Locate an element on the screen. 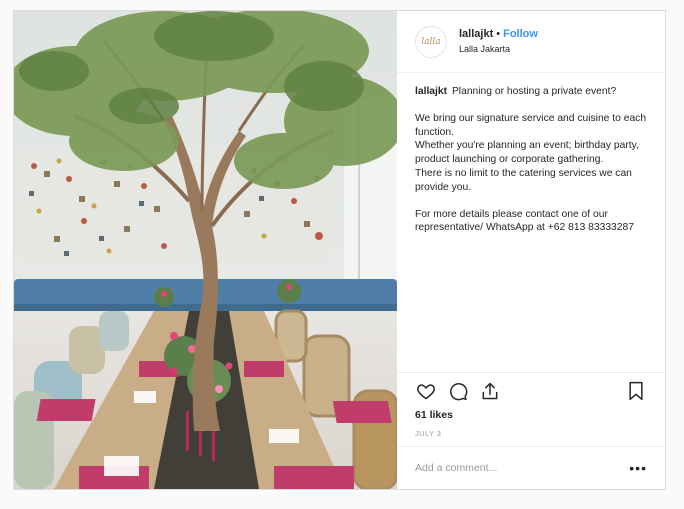 Image resolution: width=684 pixels, height=509 pixels. share-icon is located at coordinates (490, 391).